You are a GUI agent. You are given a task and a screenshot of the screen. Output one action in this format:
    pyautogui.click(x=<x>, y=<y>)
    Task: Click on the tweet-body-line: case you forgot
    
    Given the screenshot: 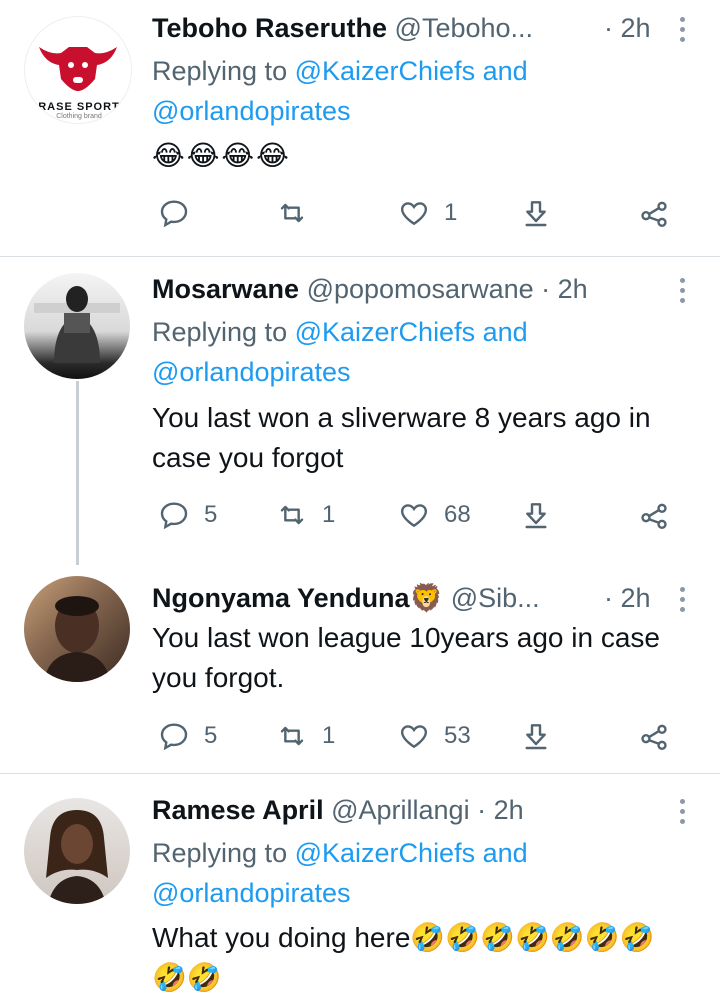 What is the action you would take?
    pyautogui.click(x=248, y=457)
    